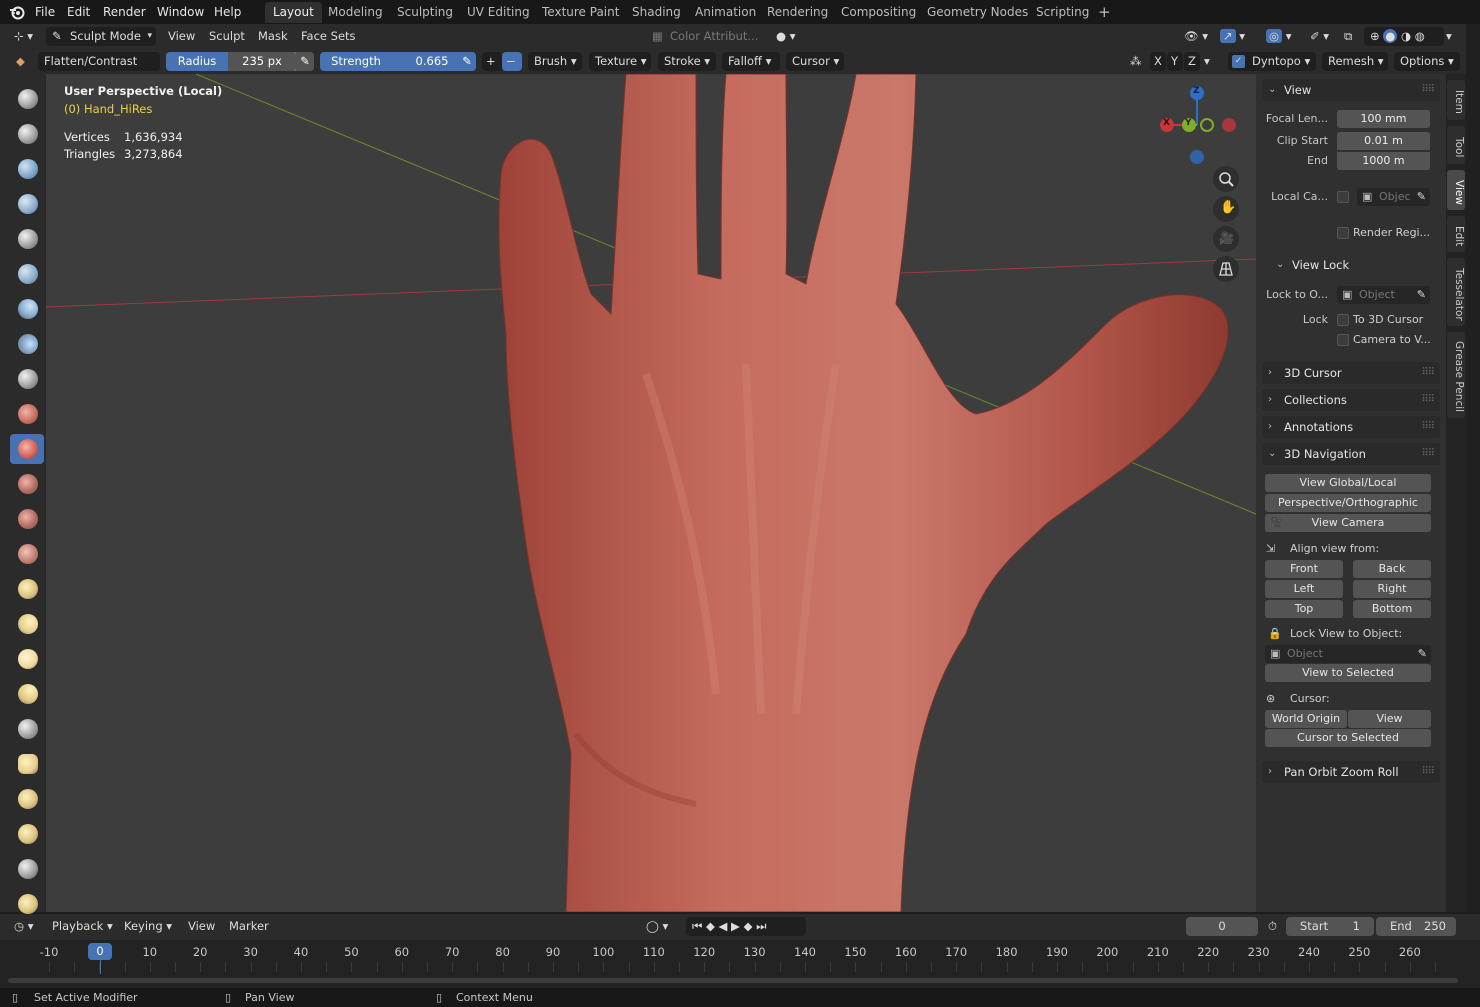  Describe the element at coordinates (751, 61) in the screenshot. I see `falloff-dropdown: Falloff ▾` at that location.